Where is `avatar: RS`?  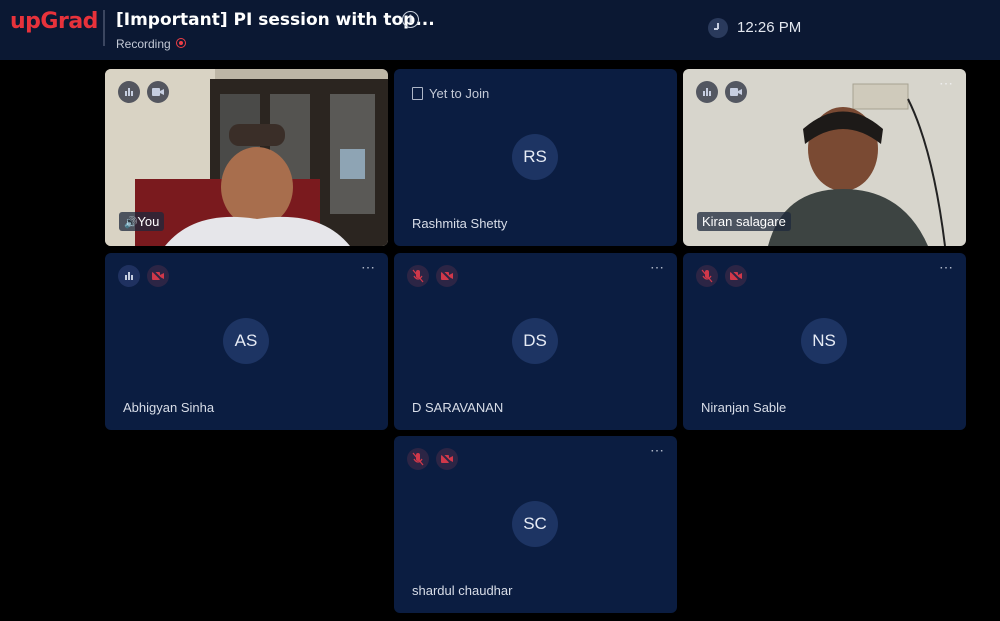 avatar: RS is located at coordinates (535, 157).